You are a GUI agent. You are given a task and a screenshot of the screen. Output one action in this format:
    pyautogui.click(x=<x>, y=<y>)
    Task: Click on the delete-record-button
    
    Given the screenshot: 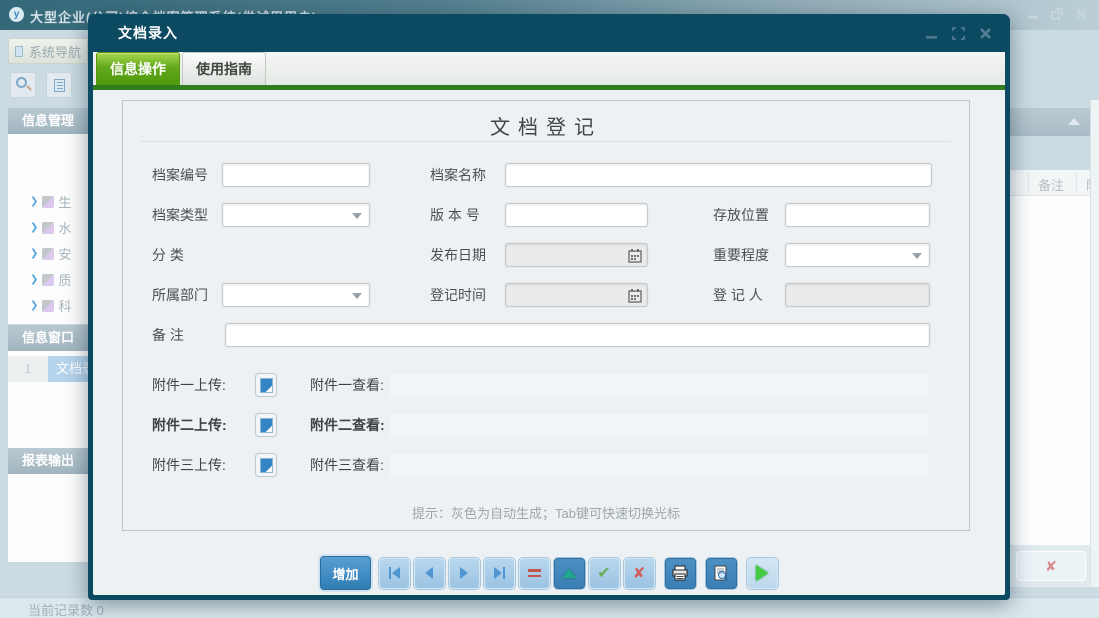 What is the action you would take?
    pyautogui.click(x=534, y=573)
    